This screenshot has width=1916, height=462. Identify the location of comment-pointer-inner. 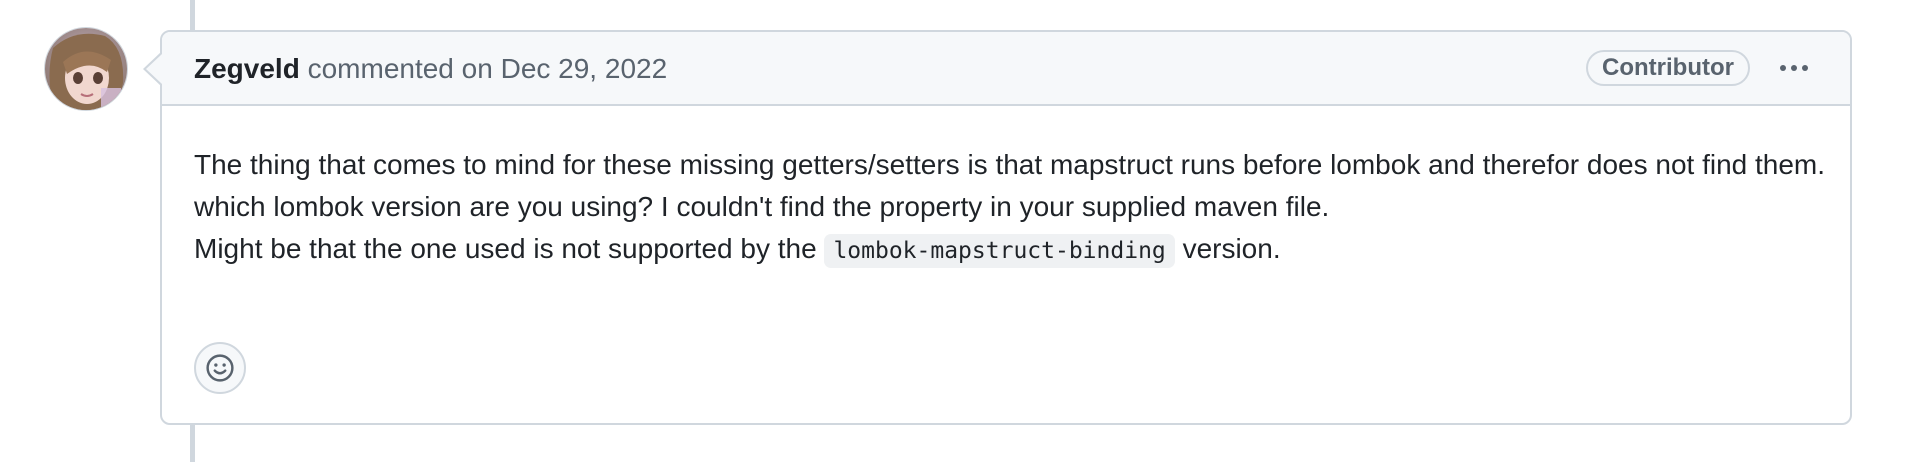
(154, 69).